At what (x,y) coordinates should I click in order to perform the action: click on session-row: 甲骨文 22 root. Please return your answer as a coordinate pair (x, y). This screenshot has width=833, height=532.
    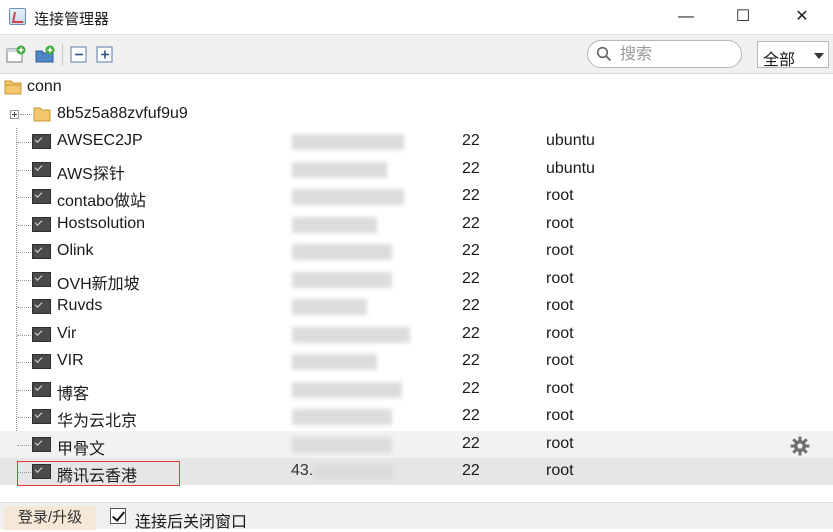
    Looking at the image, I should click on (416, 444).